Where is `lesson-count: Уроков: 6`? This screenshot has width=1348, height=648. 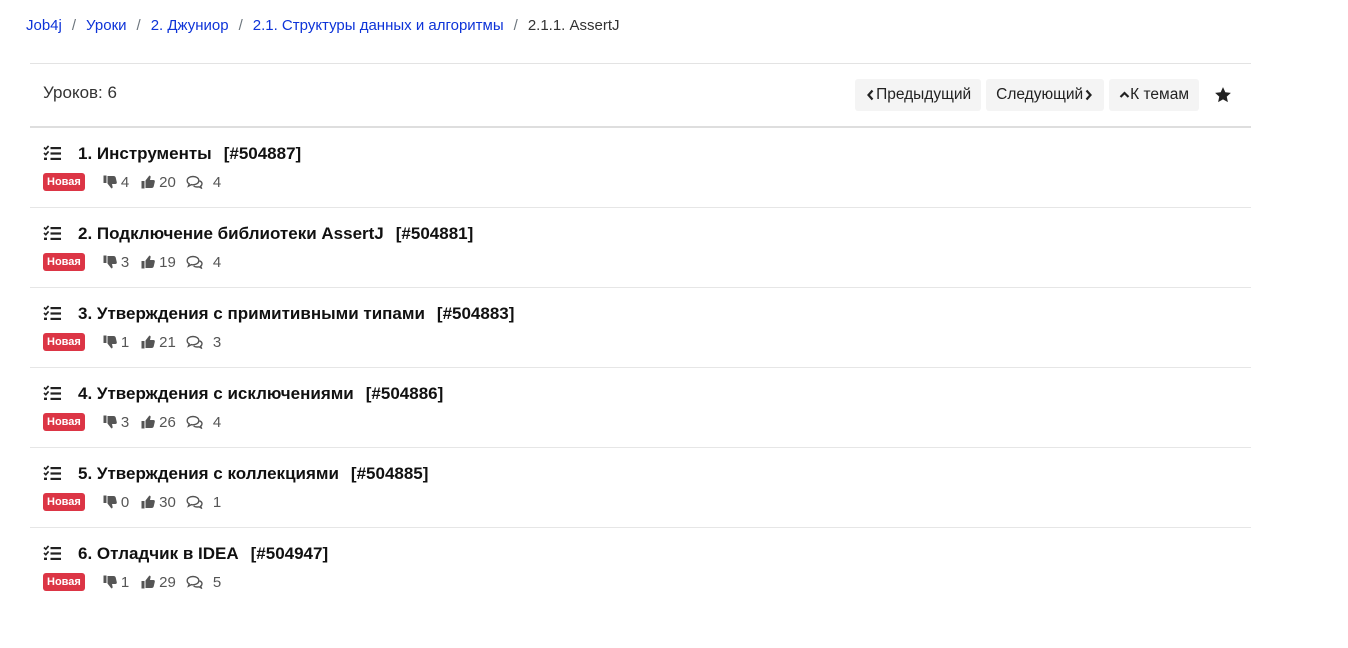 lesson-count: Уроков: 6 is located at coordinates (80, 92).